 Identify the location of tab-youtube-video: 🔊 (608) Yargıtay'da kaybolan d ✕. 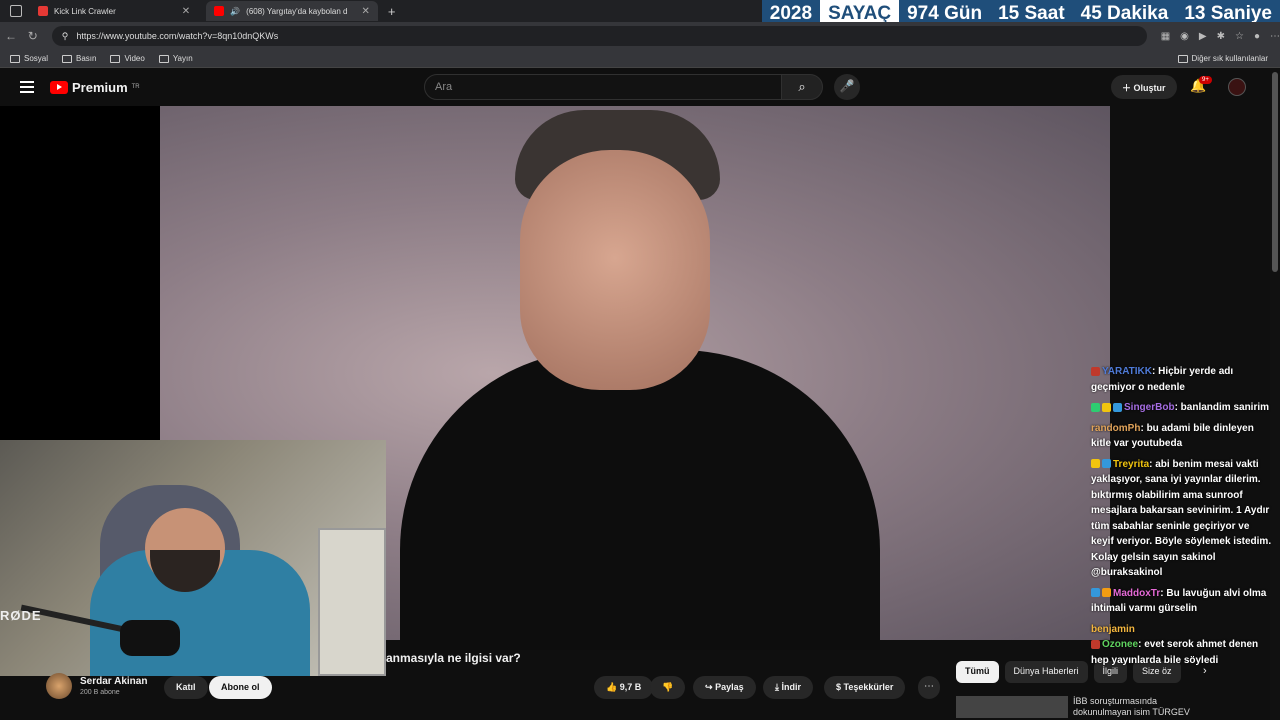
(292, 11).